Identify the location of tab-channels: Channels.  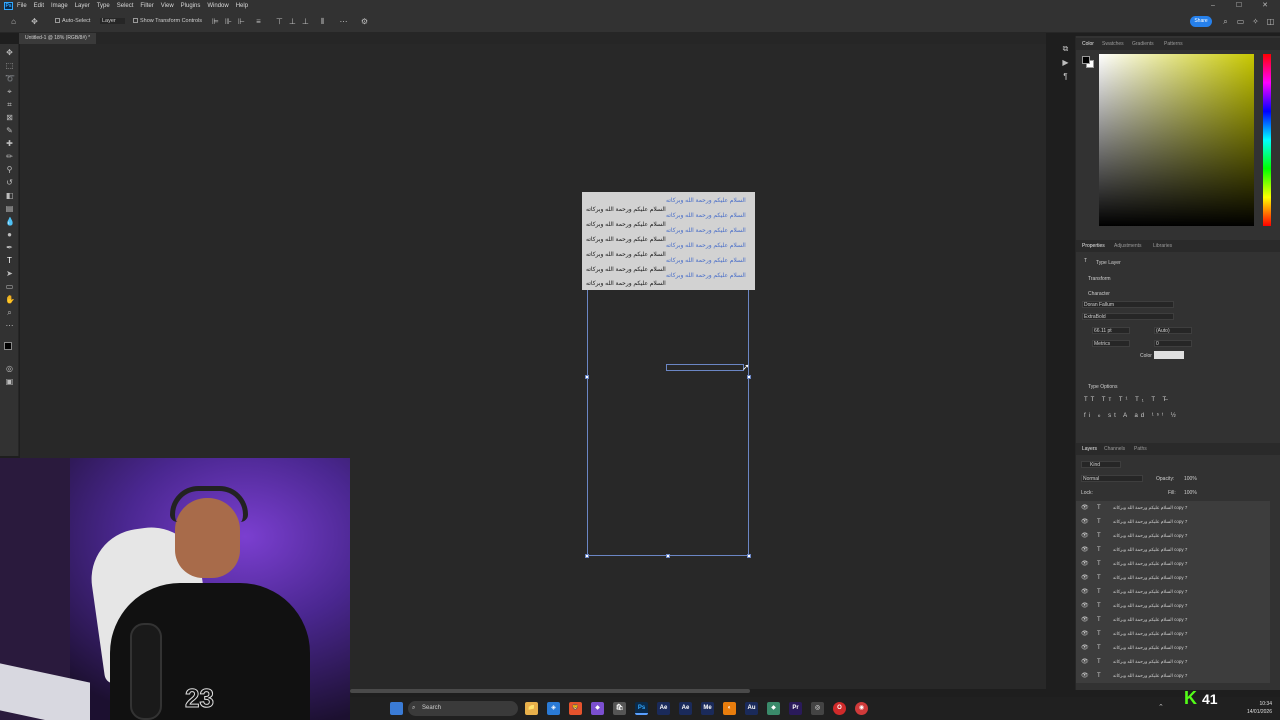
(1114, 449).